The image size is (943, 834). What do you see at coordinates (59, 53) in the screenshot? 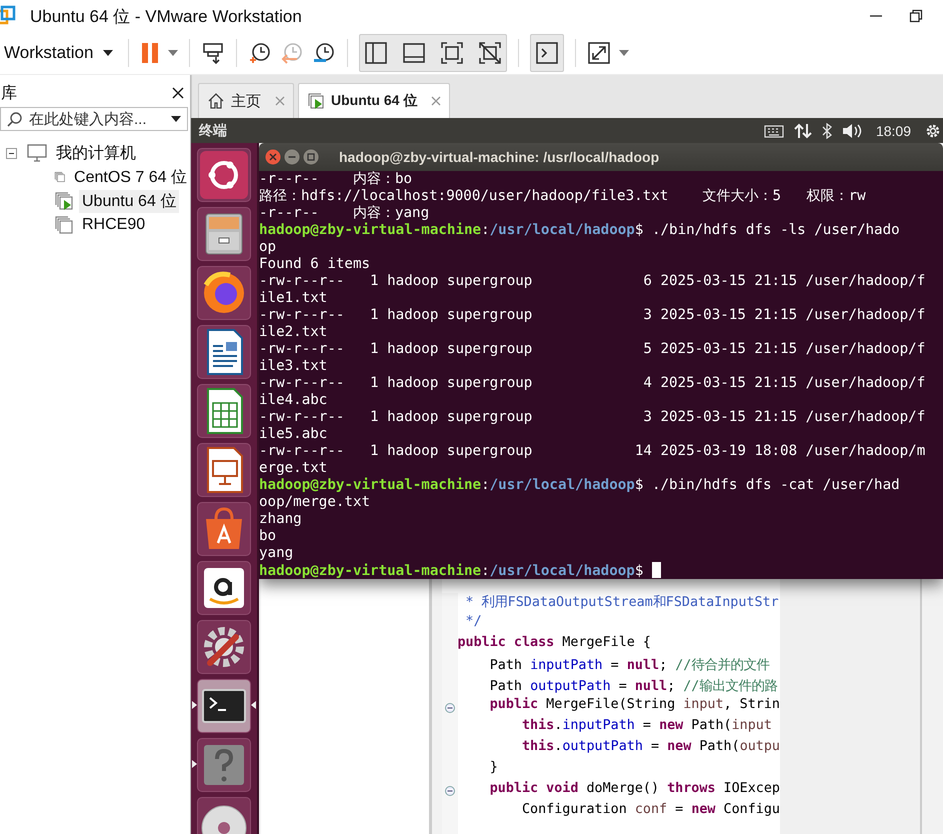
I see `workstation-menu-button: Workstation` at bounding box center [59, 53].